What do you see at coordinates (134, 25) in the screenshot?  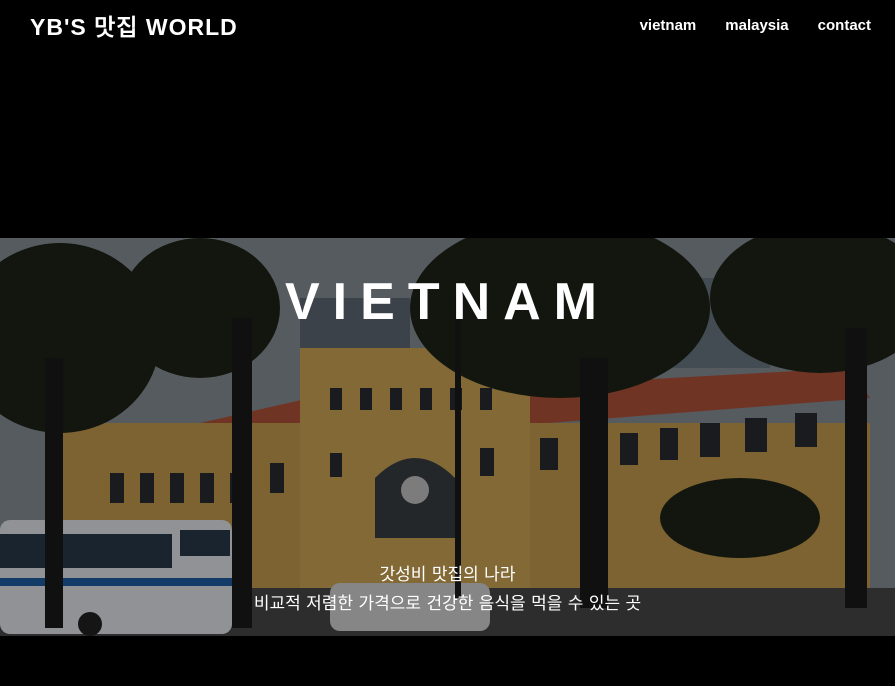 I see `brand-logo: YB'S 맛집 WORLD` at bounding box center [134, 25].